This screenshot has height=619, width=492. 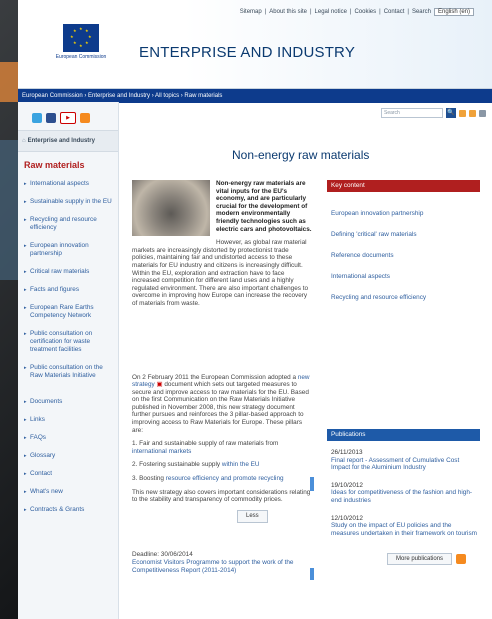 What do you see at coordinates (69, 403) in the screenshot?
I see `nav-item-documents: Documents` at bounding box center [69, 403].